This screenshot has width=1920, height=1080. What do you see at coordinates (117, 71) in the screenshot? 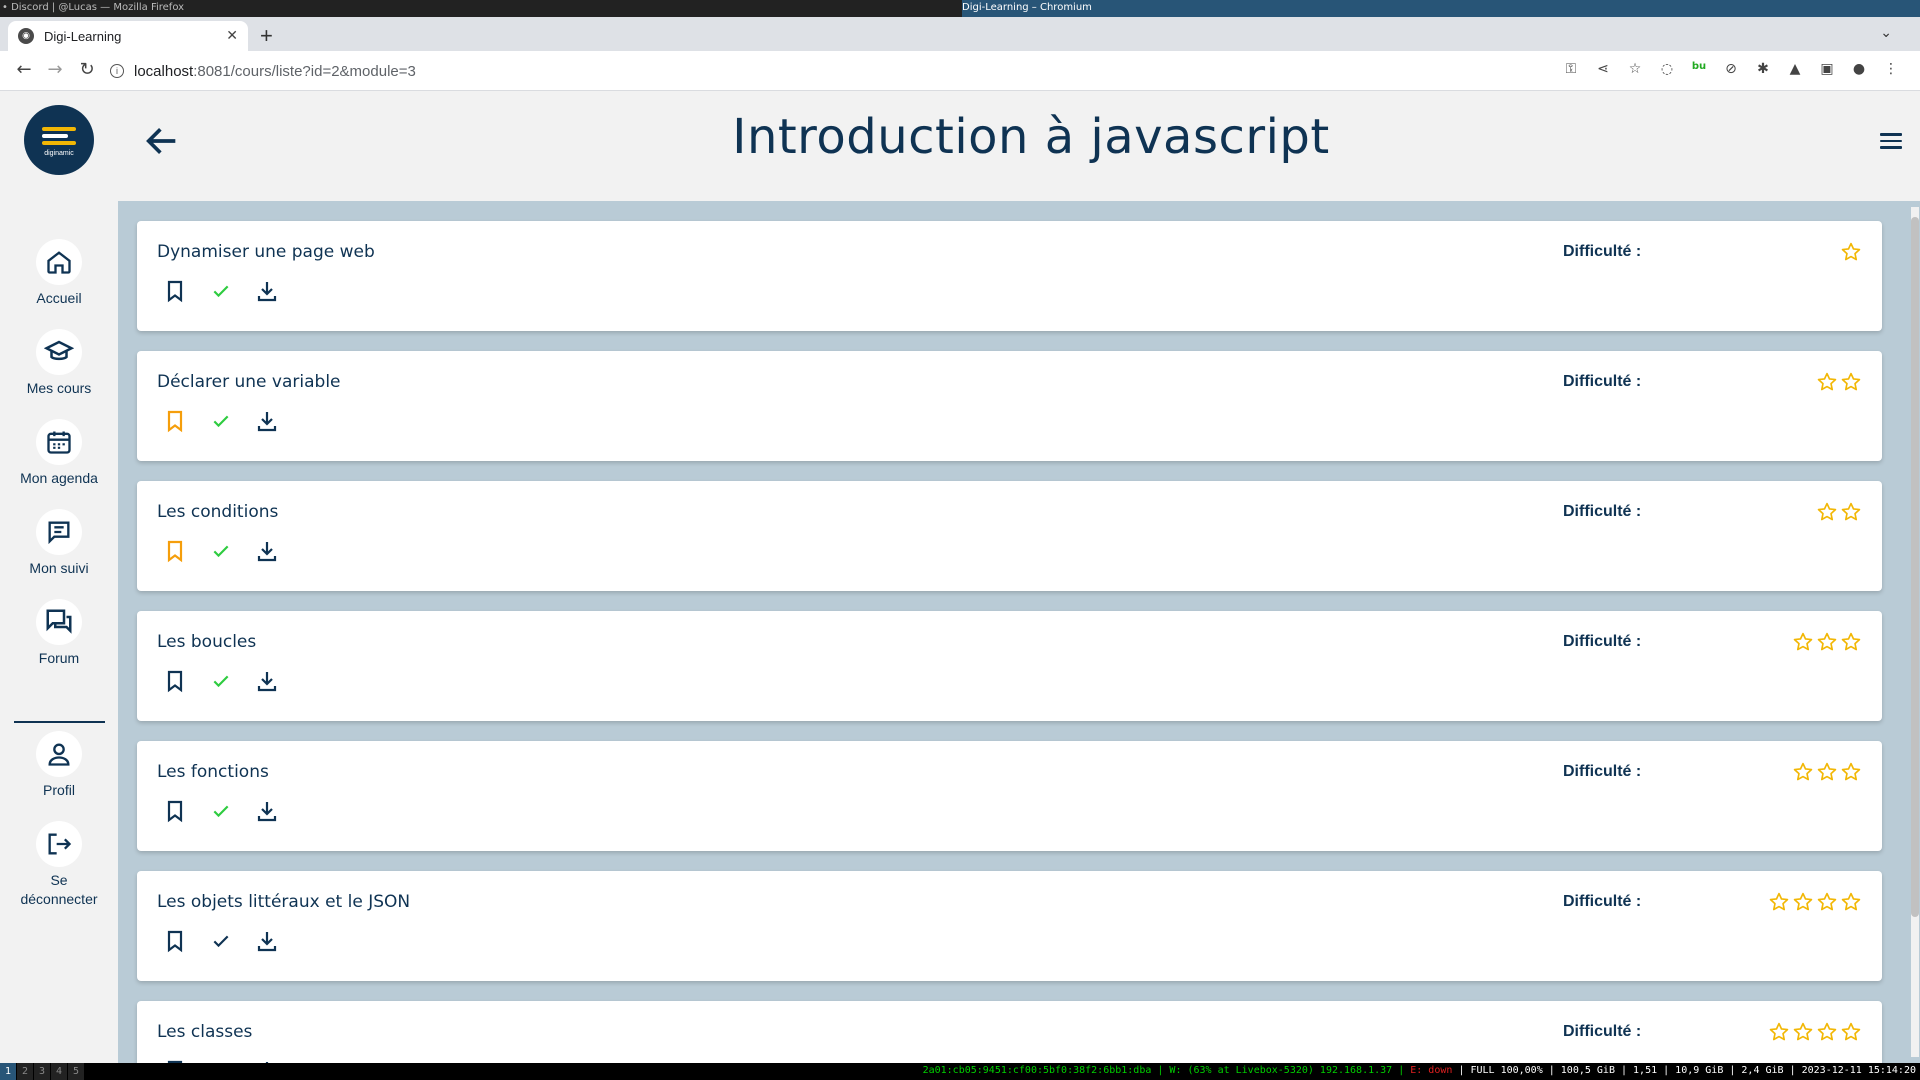
I see `site-info-icon: i` at bounding box center [117, 71].